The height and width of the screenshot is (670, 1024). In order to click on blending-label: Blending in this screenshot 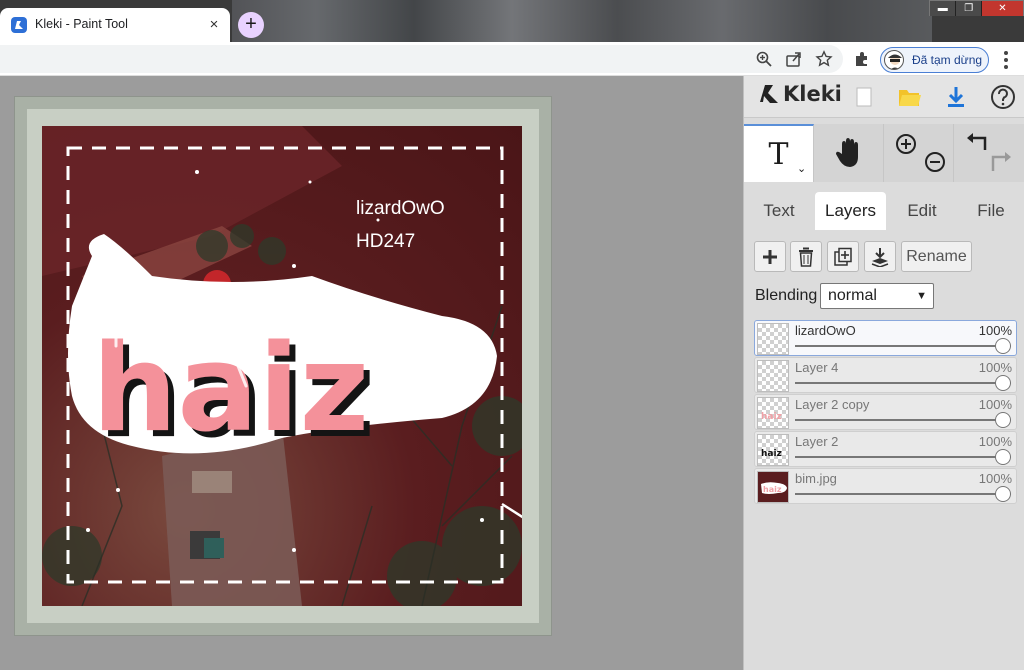, I will do `click(786, 295)`.